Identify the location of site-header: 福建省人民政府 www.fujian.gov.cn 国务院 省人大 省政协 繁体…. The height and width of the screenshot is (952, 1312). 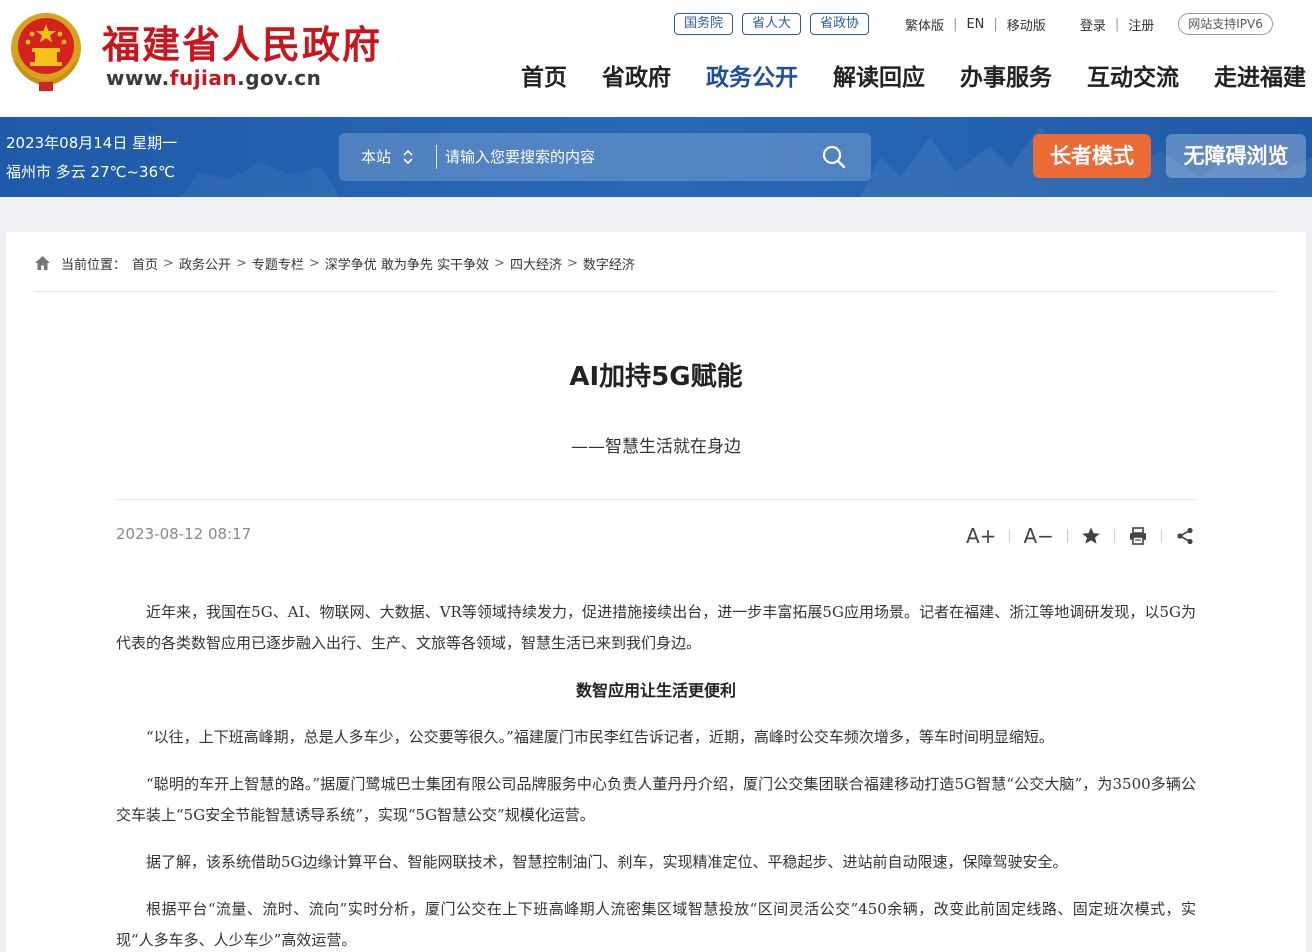
(656, 58).